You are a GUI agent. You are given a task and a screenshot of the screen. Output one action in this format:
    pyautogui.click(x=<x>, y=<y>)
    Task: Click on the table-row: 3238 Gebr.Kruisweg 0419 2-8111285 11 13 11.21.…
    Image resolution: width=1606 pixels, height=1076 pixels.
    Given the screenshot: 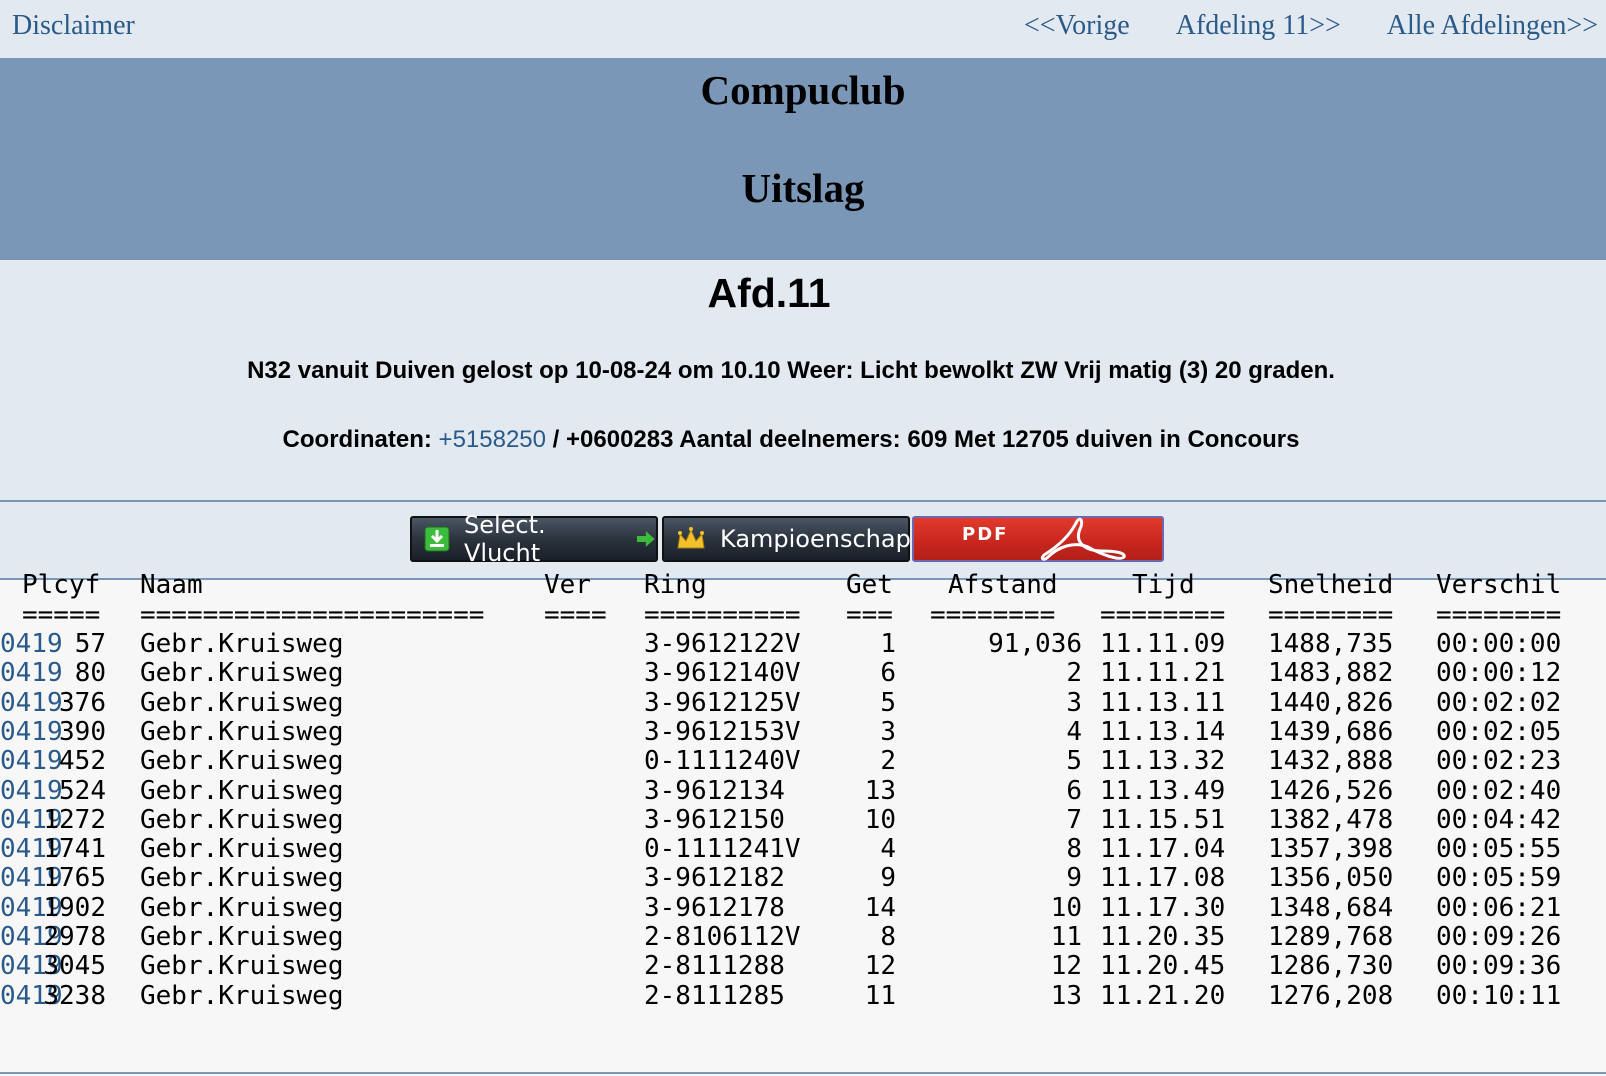 What is the action you would take?
    pyautogui.click(x=803, y=996)
    